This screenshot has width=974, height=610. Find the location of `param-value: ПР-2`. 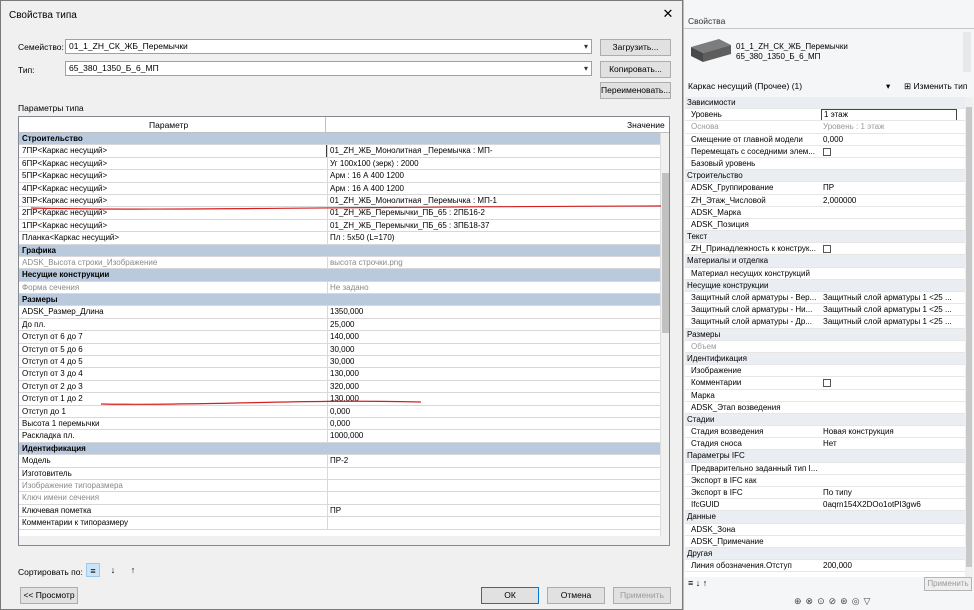

param-value: ПР-2 is located at coordinates (494, 461).